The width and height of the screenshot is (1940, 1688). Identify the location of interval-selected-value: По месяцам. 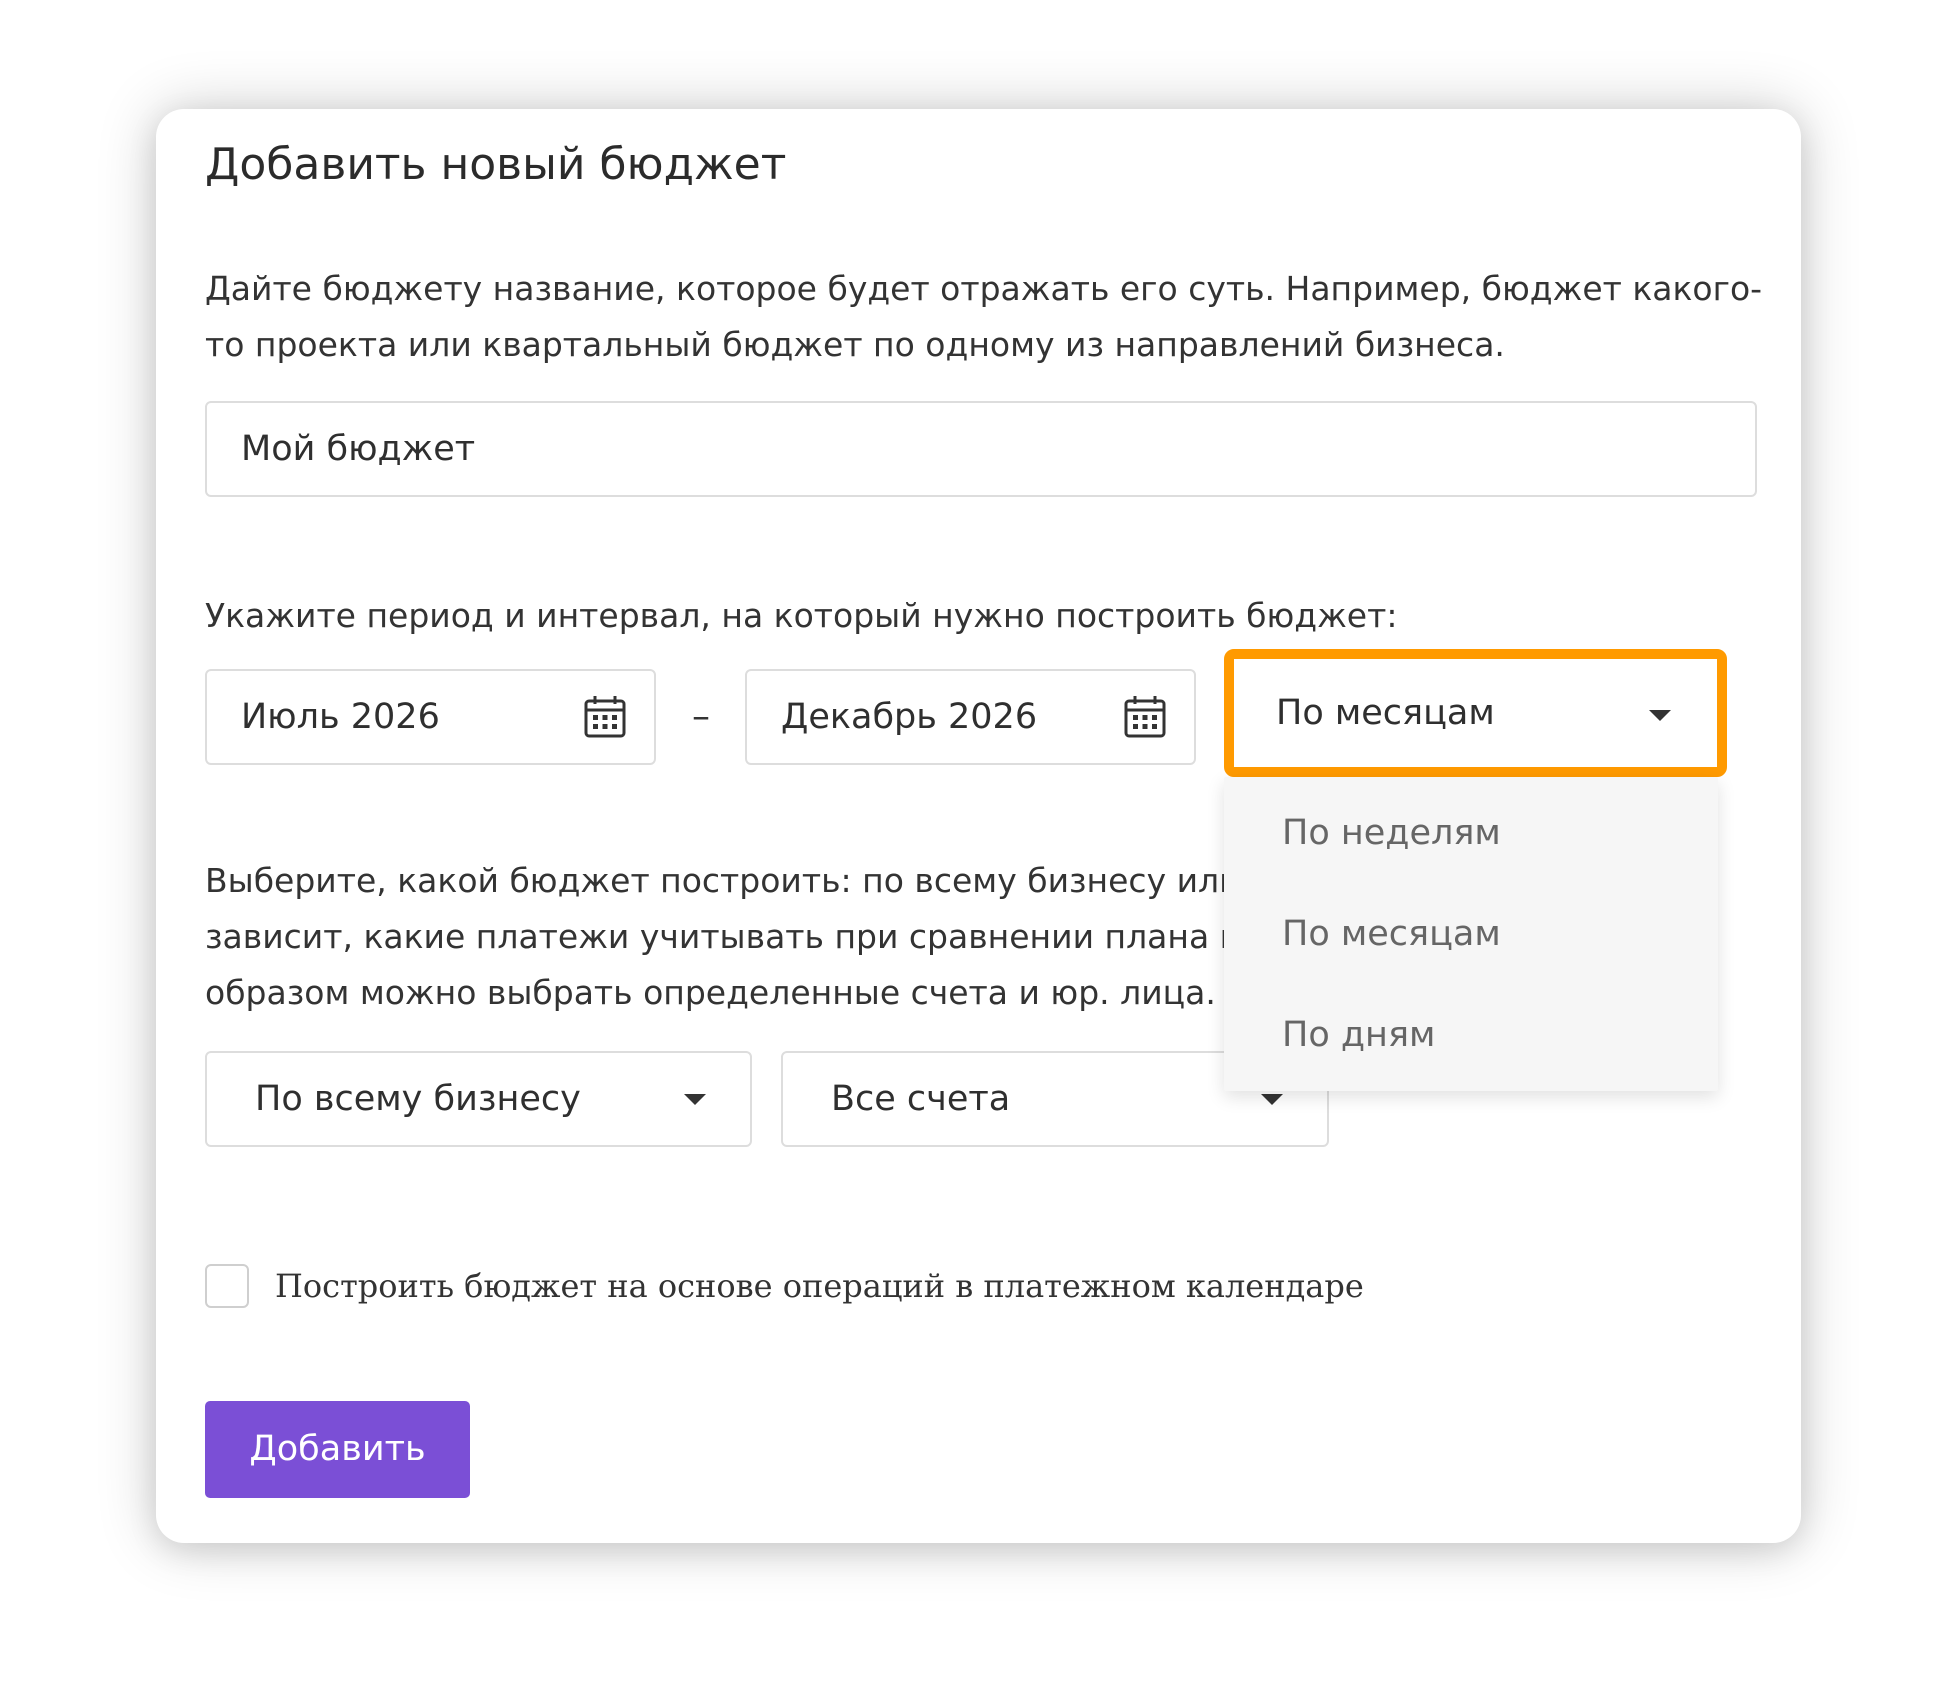
(1385, 713).